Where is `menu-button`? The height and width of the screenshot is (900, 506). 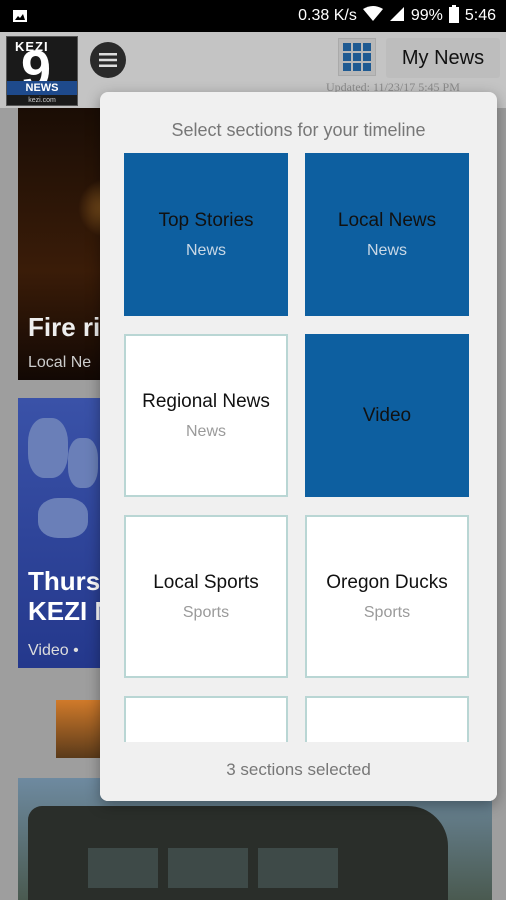 menu-button is located at coordinates (108, 60).